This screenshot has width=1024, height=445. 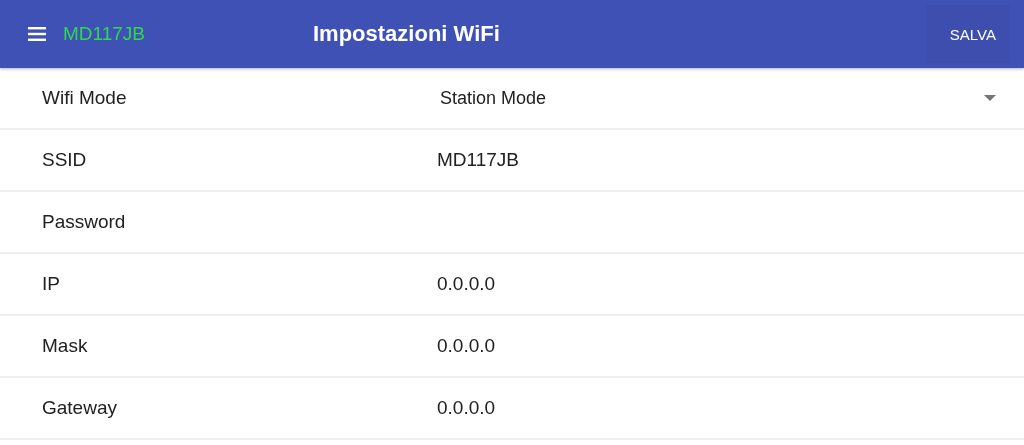 I want to click on save-button: SALVA, so click(x=967, y=34).